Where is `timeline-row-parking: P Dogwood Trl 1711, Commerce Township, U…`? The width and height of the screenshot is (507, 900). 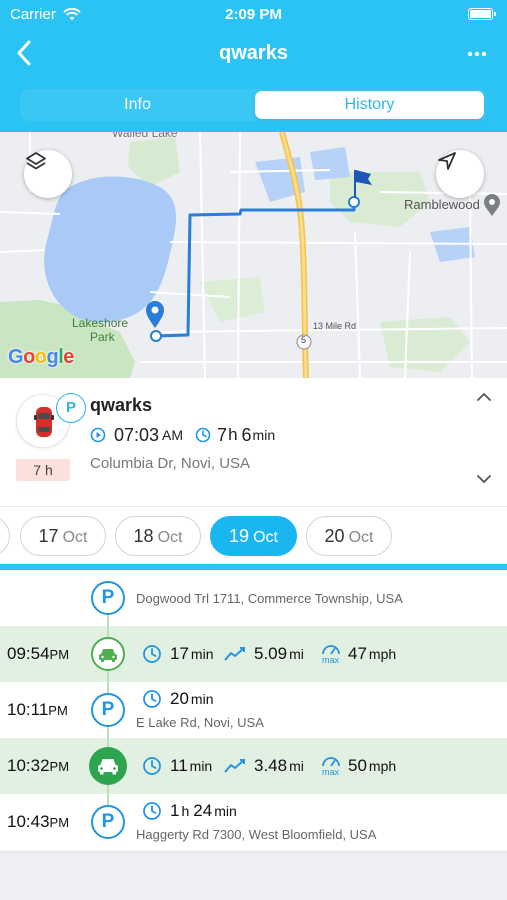
timeline-row-parking: P Dogwood Trl 1711, Commerce Township, U… is located at coordinates (253, 598).